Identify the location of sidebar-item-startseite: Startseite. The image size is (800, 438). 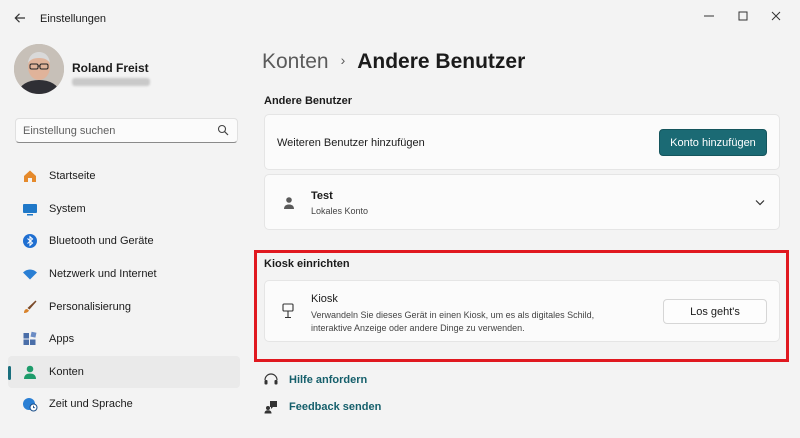
(124, 176).